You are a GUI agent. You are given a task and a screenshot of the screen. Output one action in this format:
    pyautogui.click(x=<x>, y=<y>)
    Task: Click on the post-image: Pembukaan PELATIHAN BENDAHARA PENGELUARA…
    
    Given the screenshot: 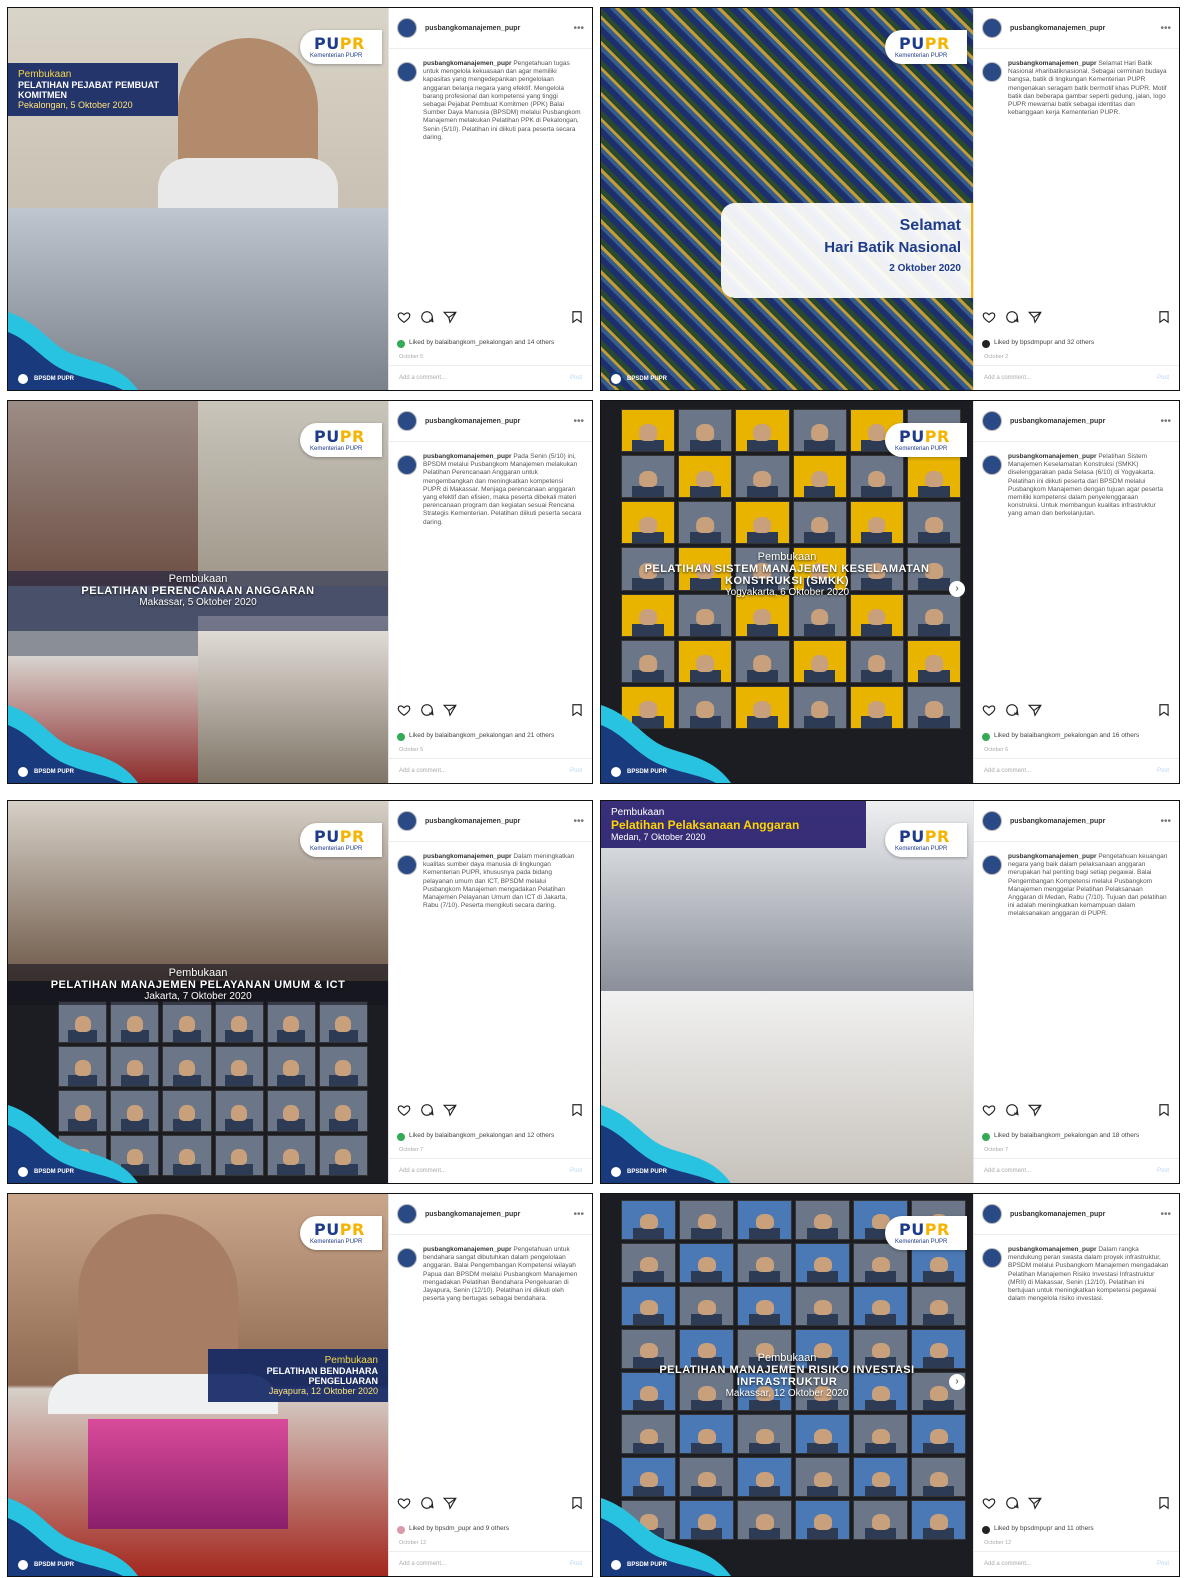 What is the action you would take?
    pyautogui.click(x=198, y=1385)
    